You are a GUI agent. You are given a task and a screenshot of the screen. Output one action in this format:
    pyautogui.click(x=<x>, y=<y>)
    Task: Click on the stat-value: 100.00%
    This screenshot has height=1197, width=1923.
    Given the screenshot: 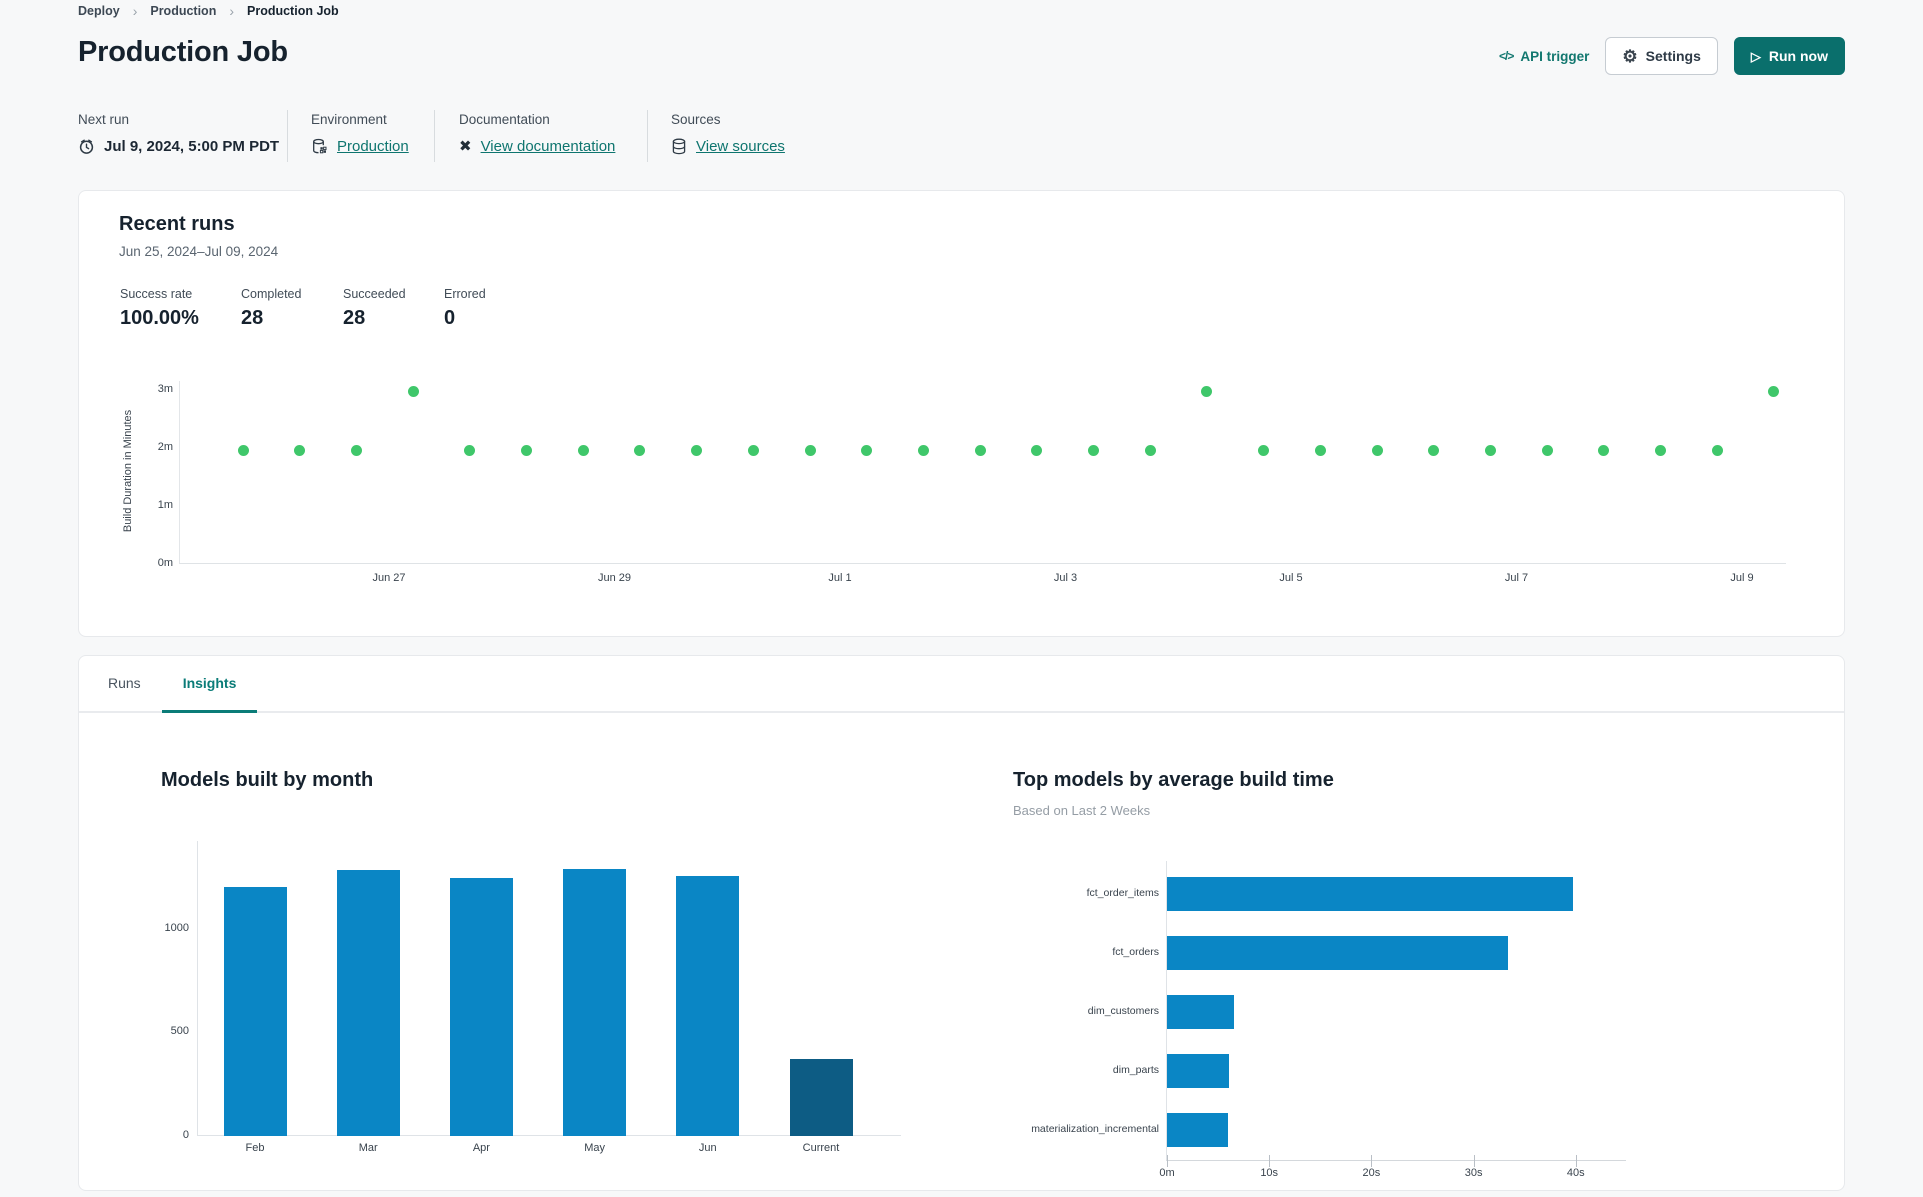 What is the action you would take?
    pyautogui.click(x=159, y=318)
    